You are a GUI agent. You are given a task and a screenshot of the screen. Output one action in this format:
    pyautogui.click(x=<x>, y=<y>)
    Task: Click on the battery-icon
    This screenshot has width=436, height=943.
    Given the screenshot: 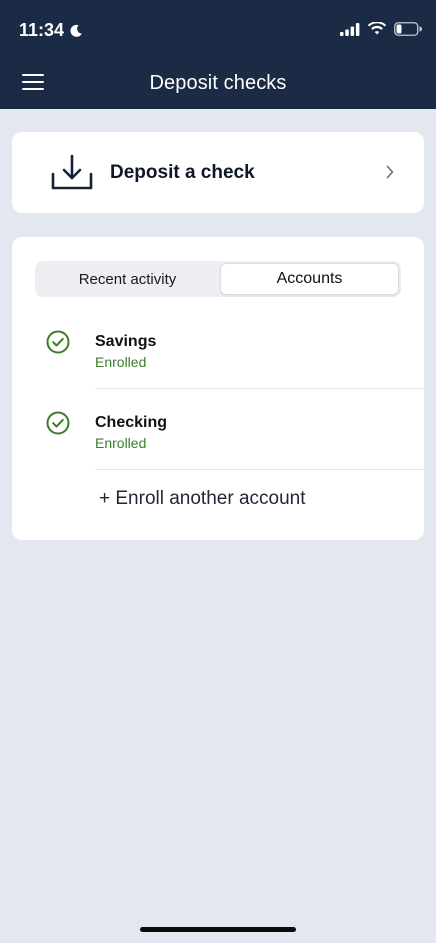 What is the action you would take?
    pyautogui.click(x=408, y=29)
    